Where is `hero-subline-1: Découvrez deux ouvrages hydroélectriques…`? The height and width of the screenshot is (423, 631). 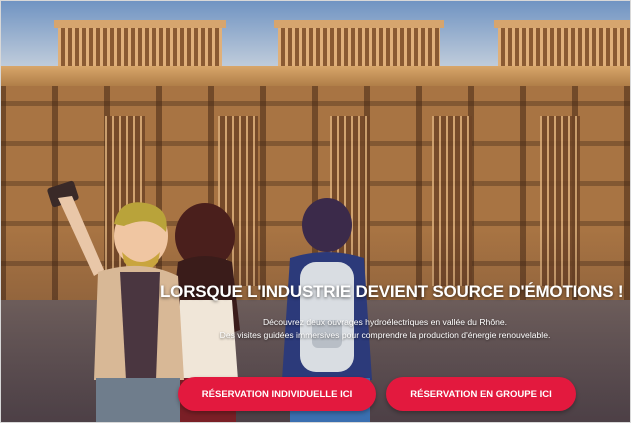
hero-subline-1: Découvrez deux ouvrages hydroélectriques… is located at coordinates (385, 322).